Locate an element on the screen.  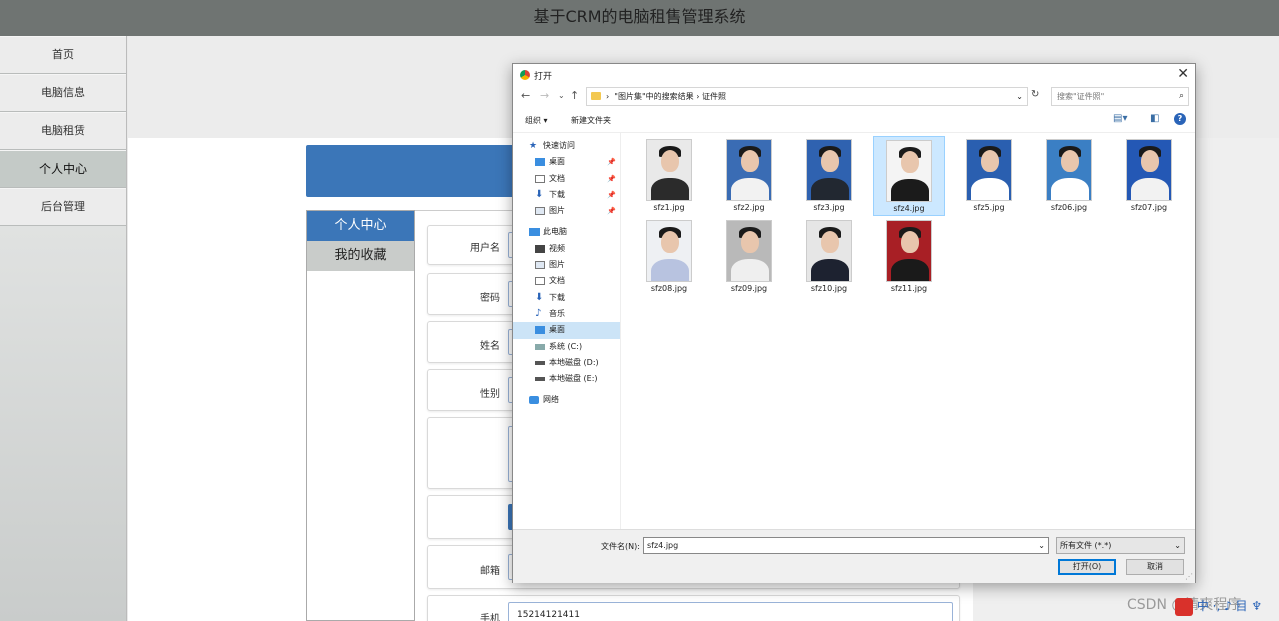
breadcrumb: "图片集"中的搜索结果 › 证件照 is located at coordinates (670, 96).